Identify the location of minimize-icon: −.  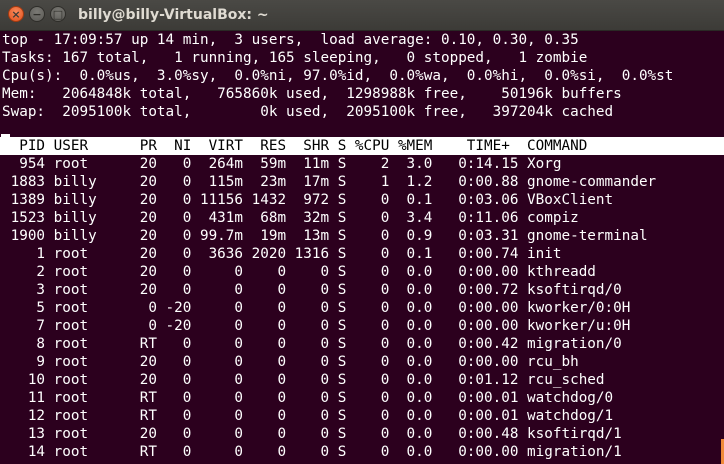
(37, 14).